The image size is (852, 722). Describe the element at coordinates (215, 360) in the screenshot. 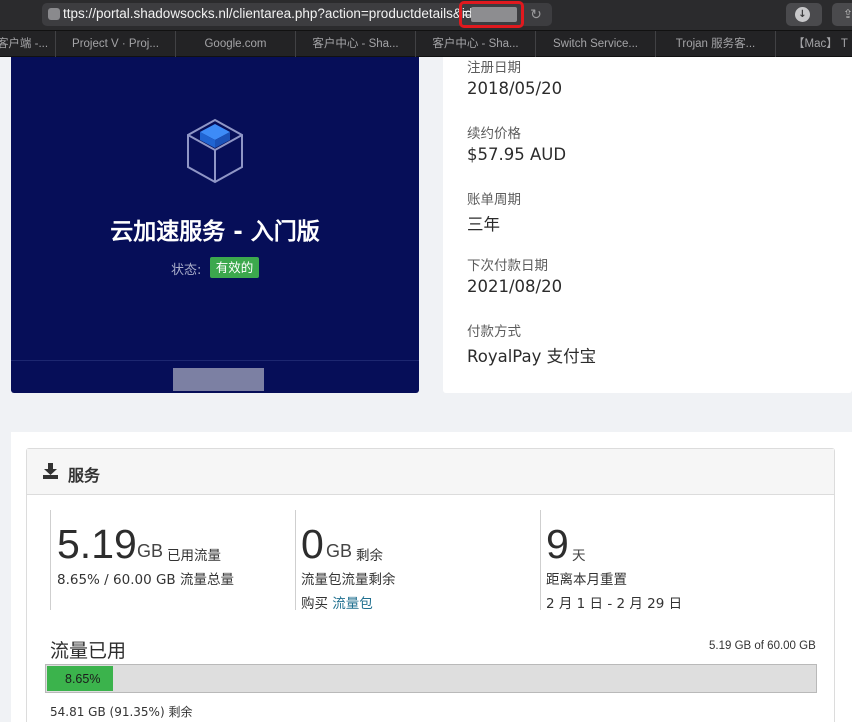

I see `card-divider` at that location.